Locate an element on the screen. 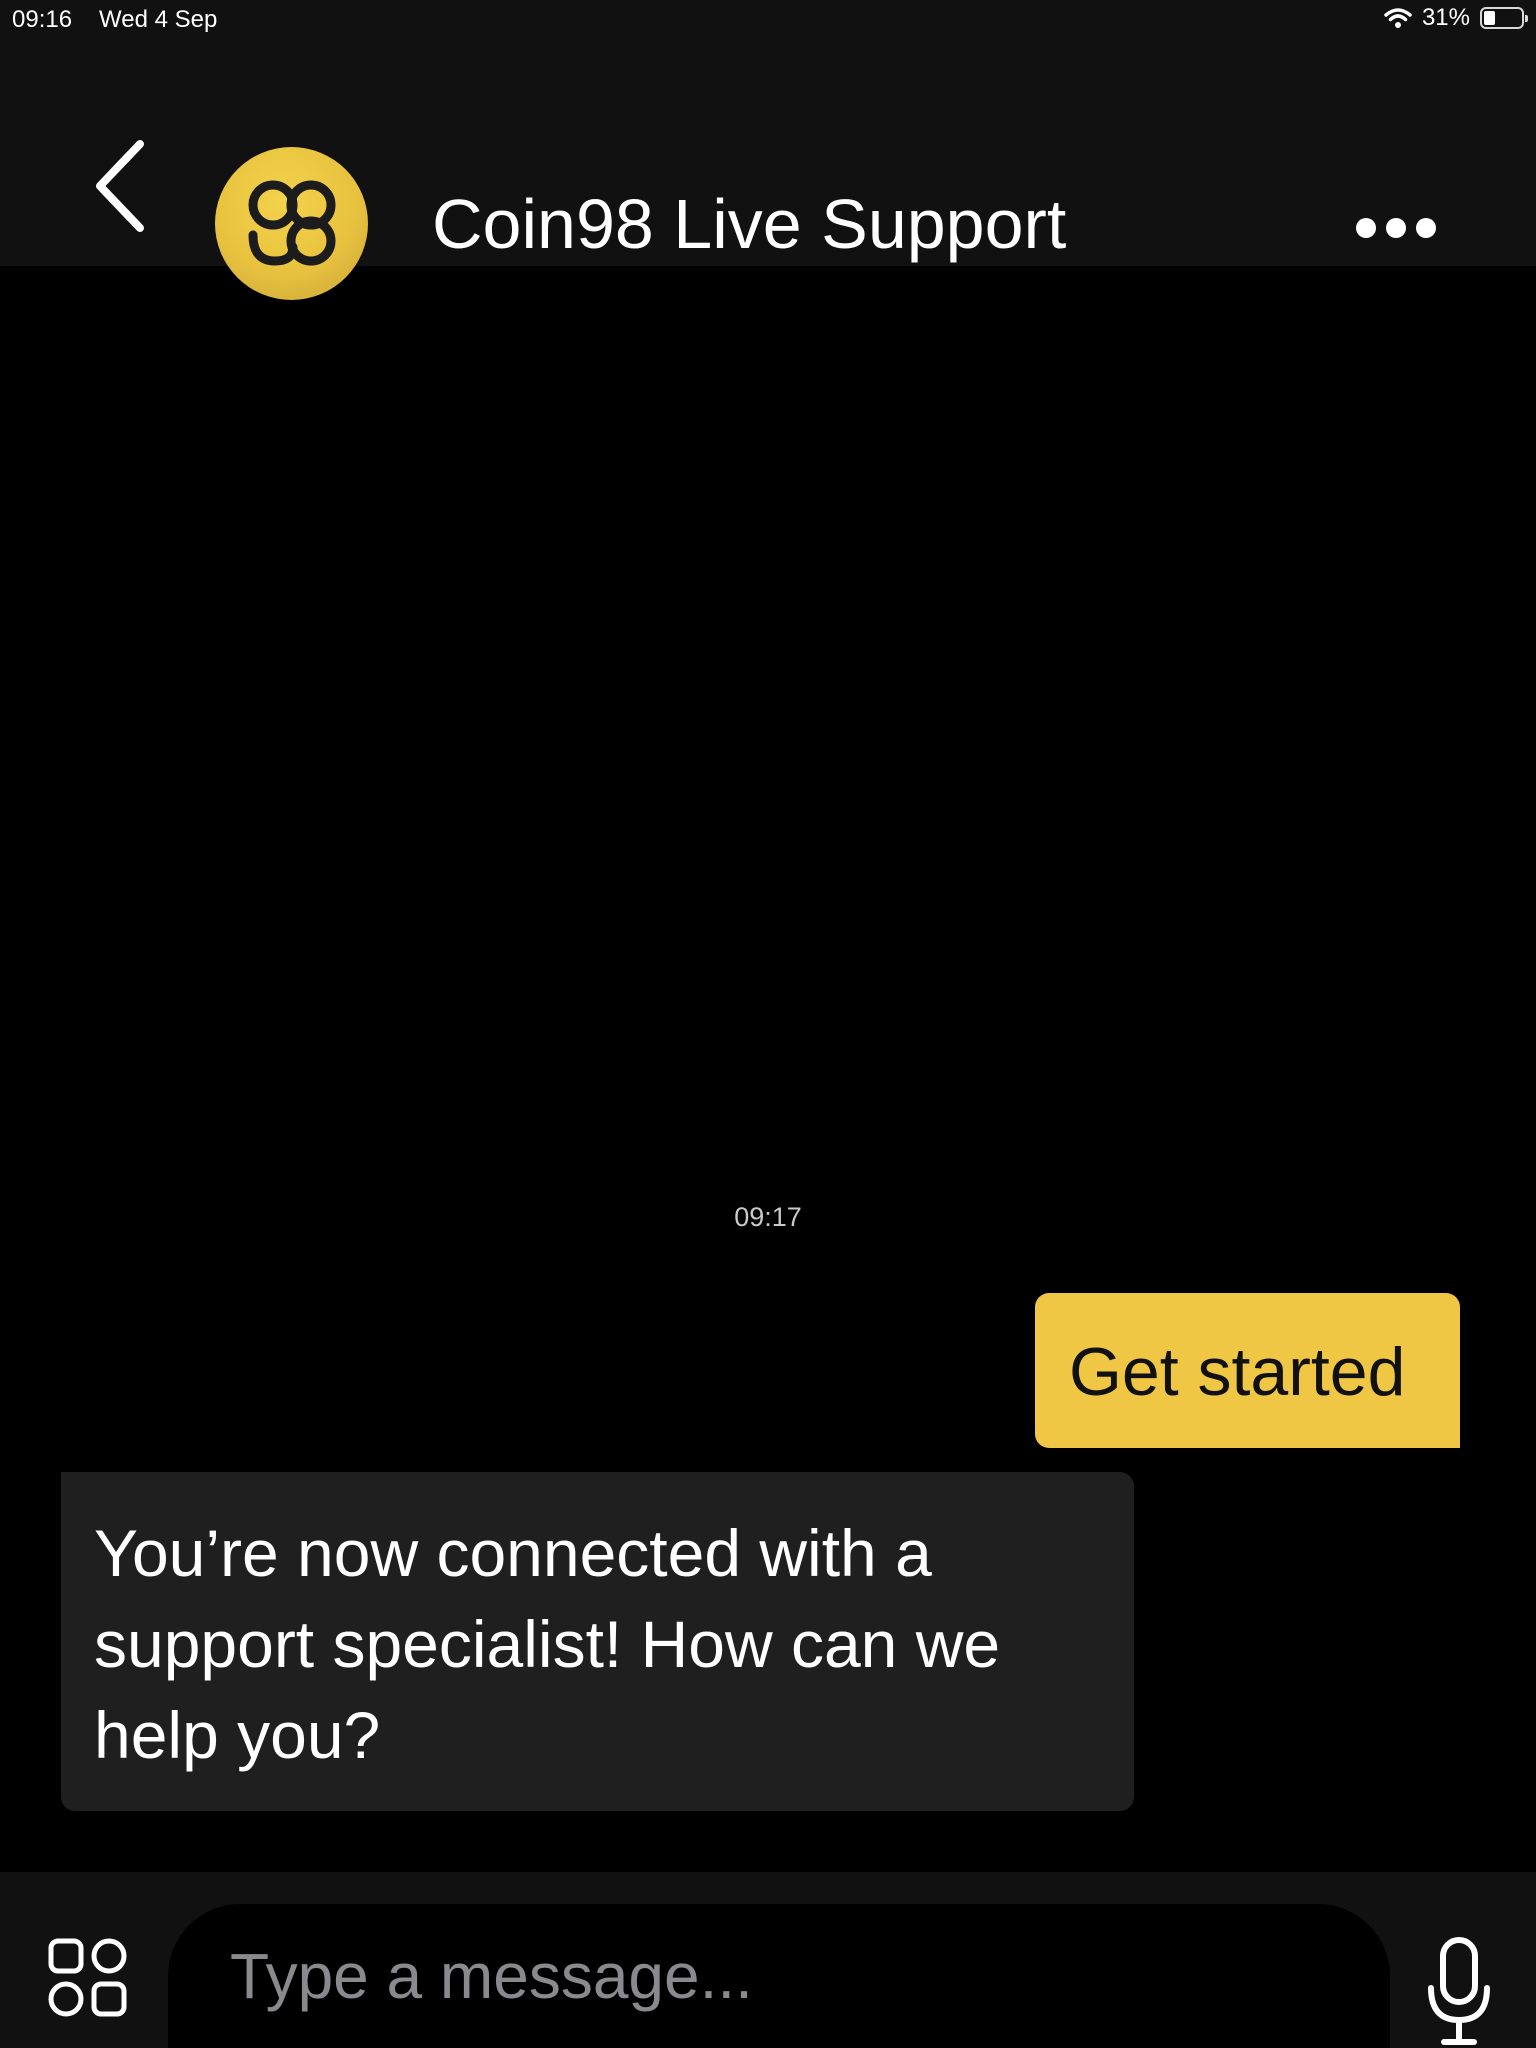  wifi-icon is located at coordinates (1398, 18).